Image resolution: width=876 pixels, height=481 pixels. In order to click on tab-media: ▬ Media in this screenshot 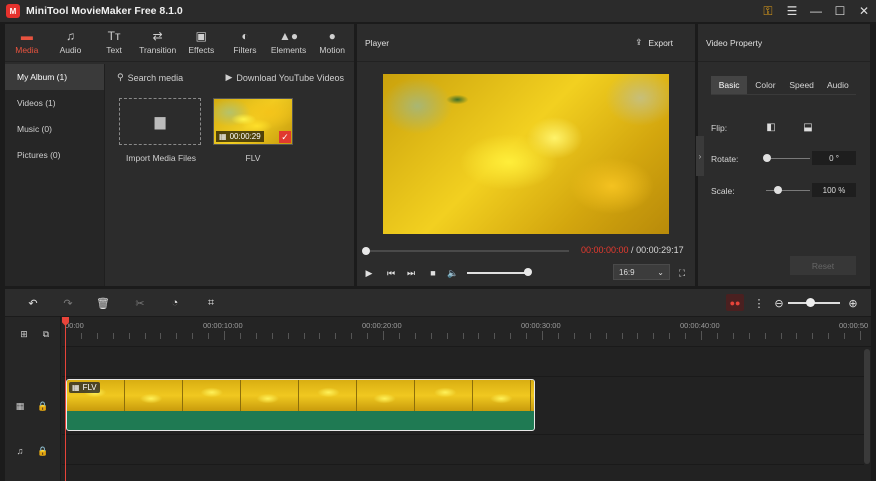, I will do `click(27, 42)`.